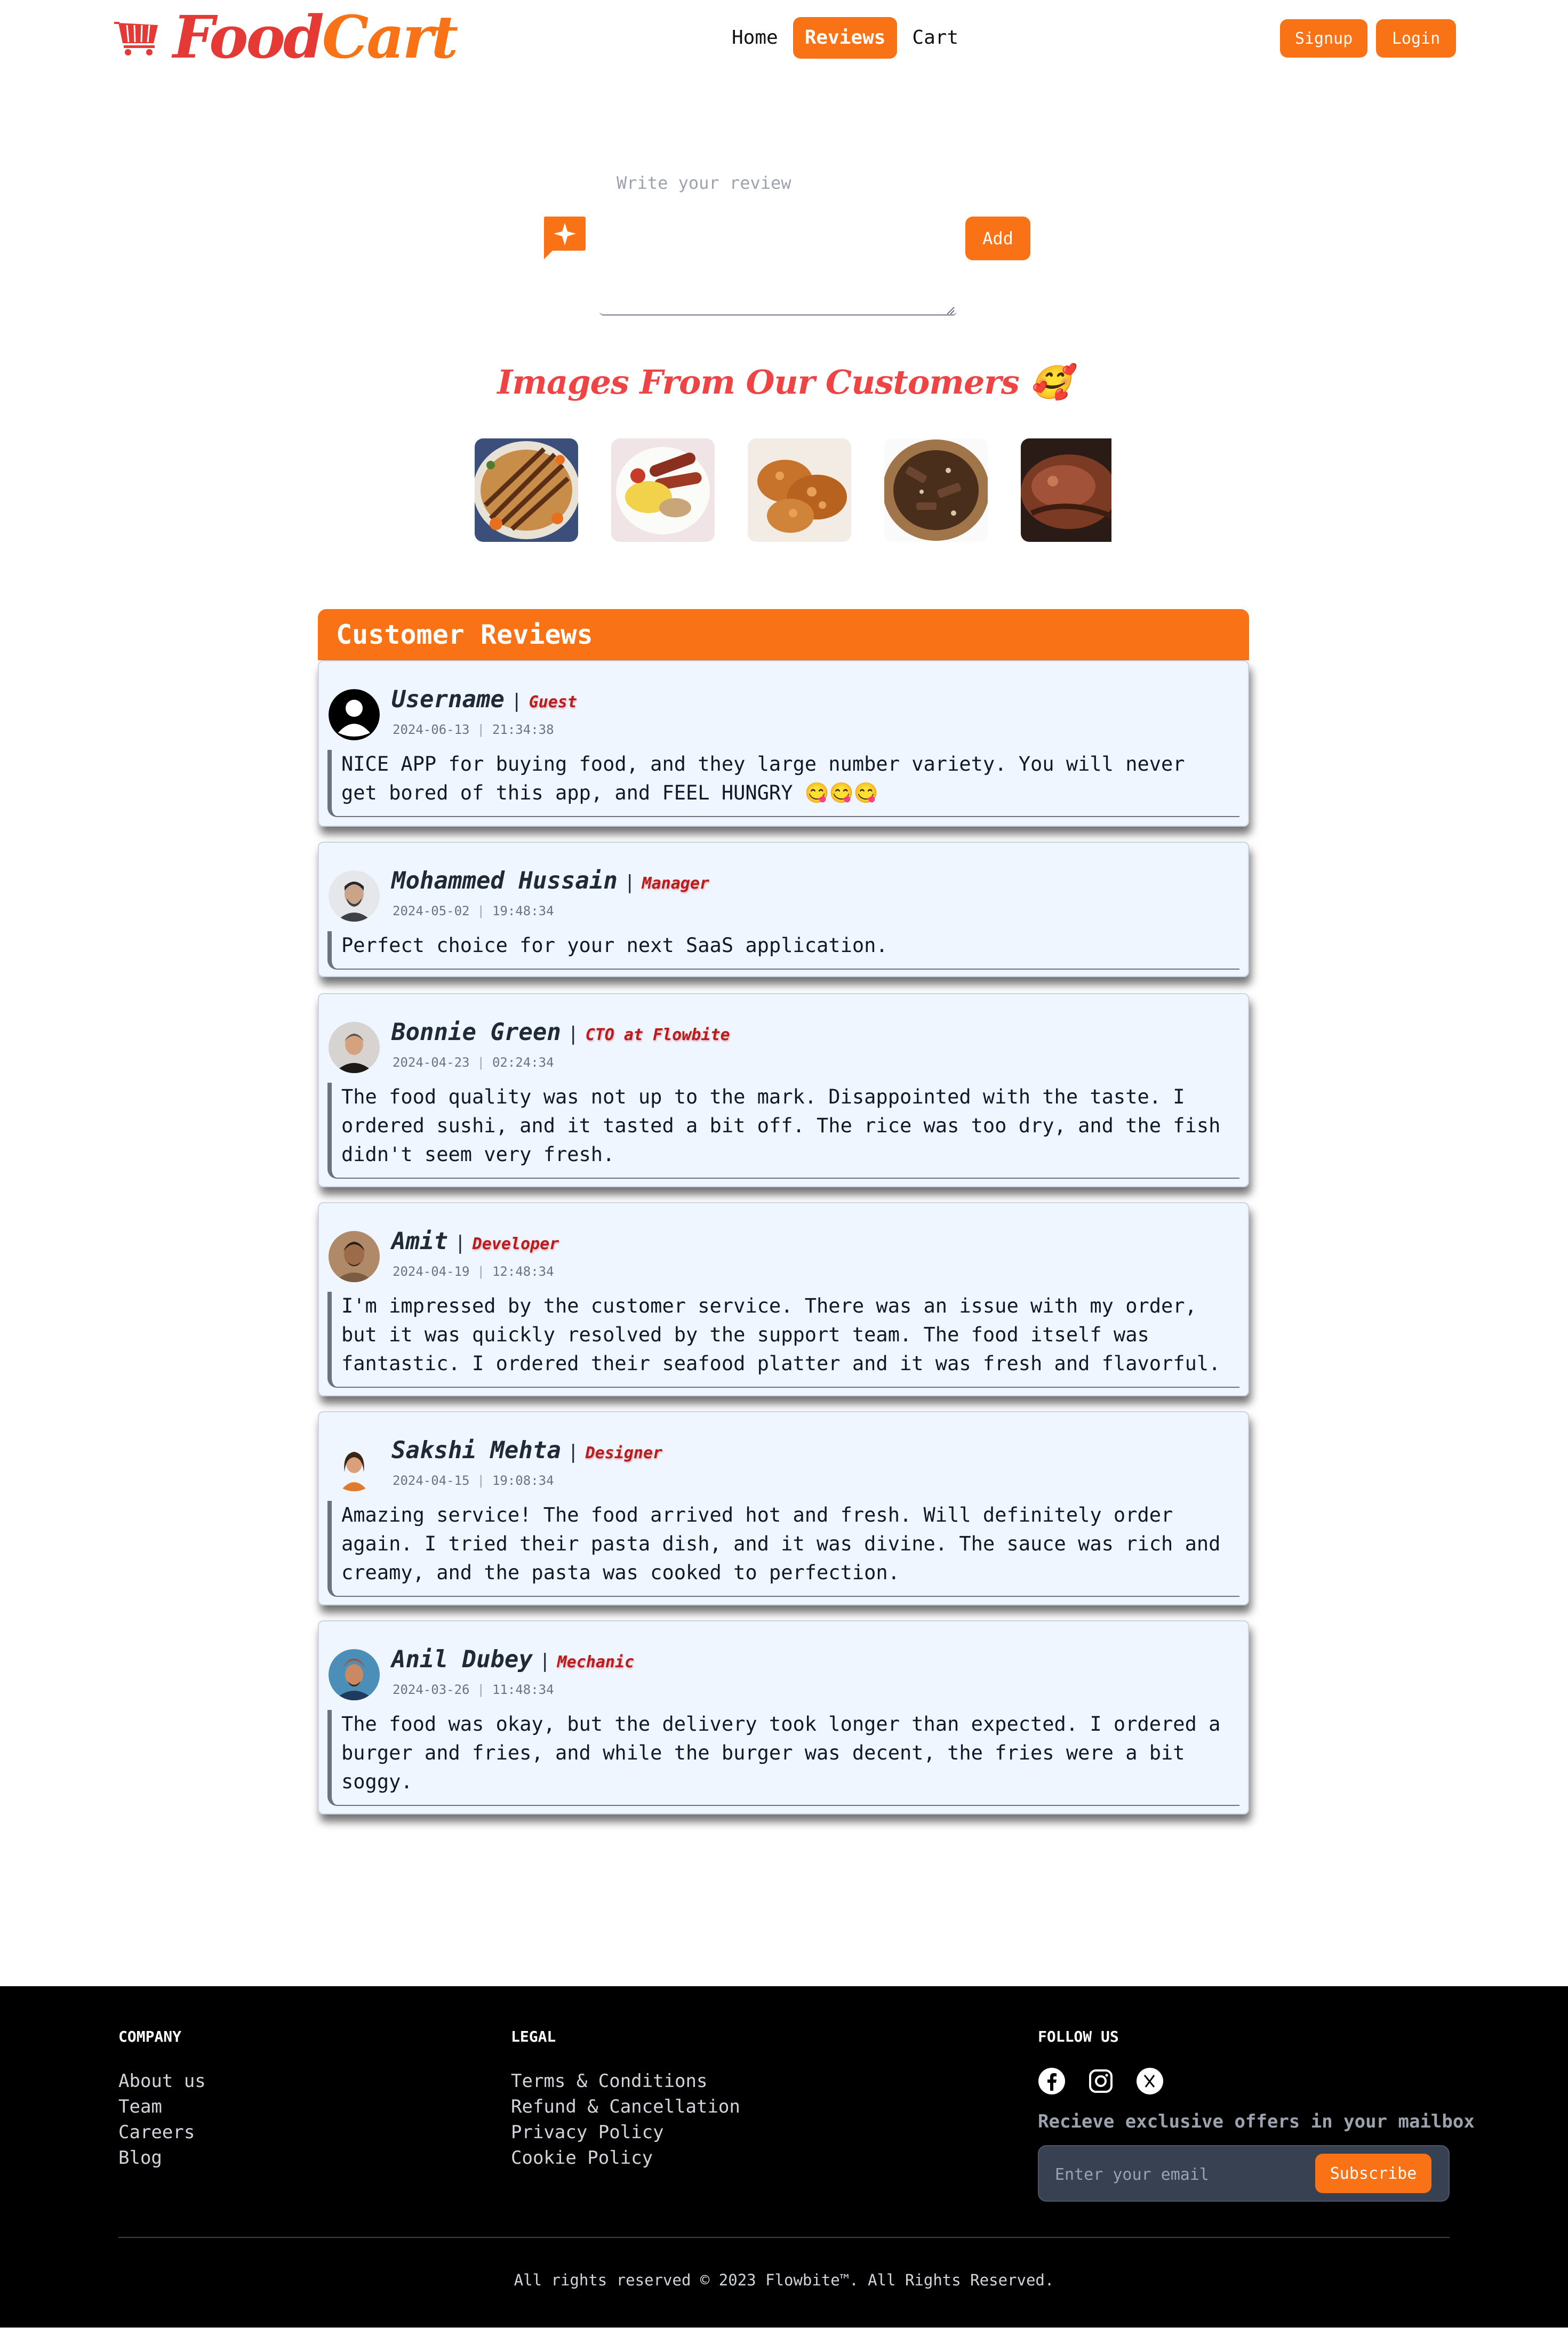 This screenshot has height=2335, width=1568. I want to click on reviewer-name: Username, so click(448, 699).